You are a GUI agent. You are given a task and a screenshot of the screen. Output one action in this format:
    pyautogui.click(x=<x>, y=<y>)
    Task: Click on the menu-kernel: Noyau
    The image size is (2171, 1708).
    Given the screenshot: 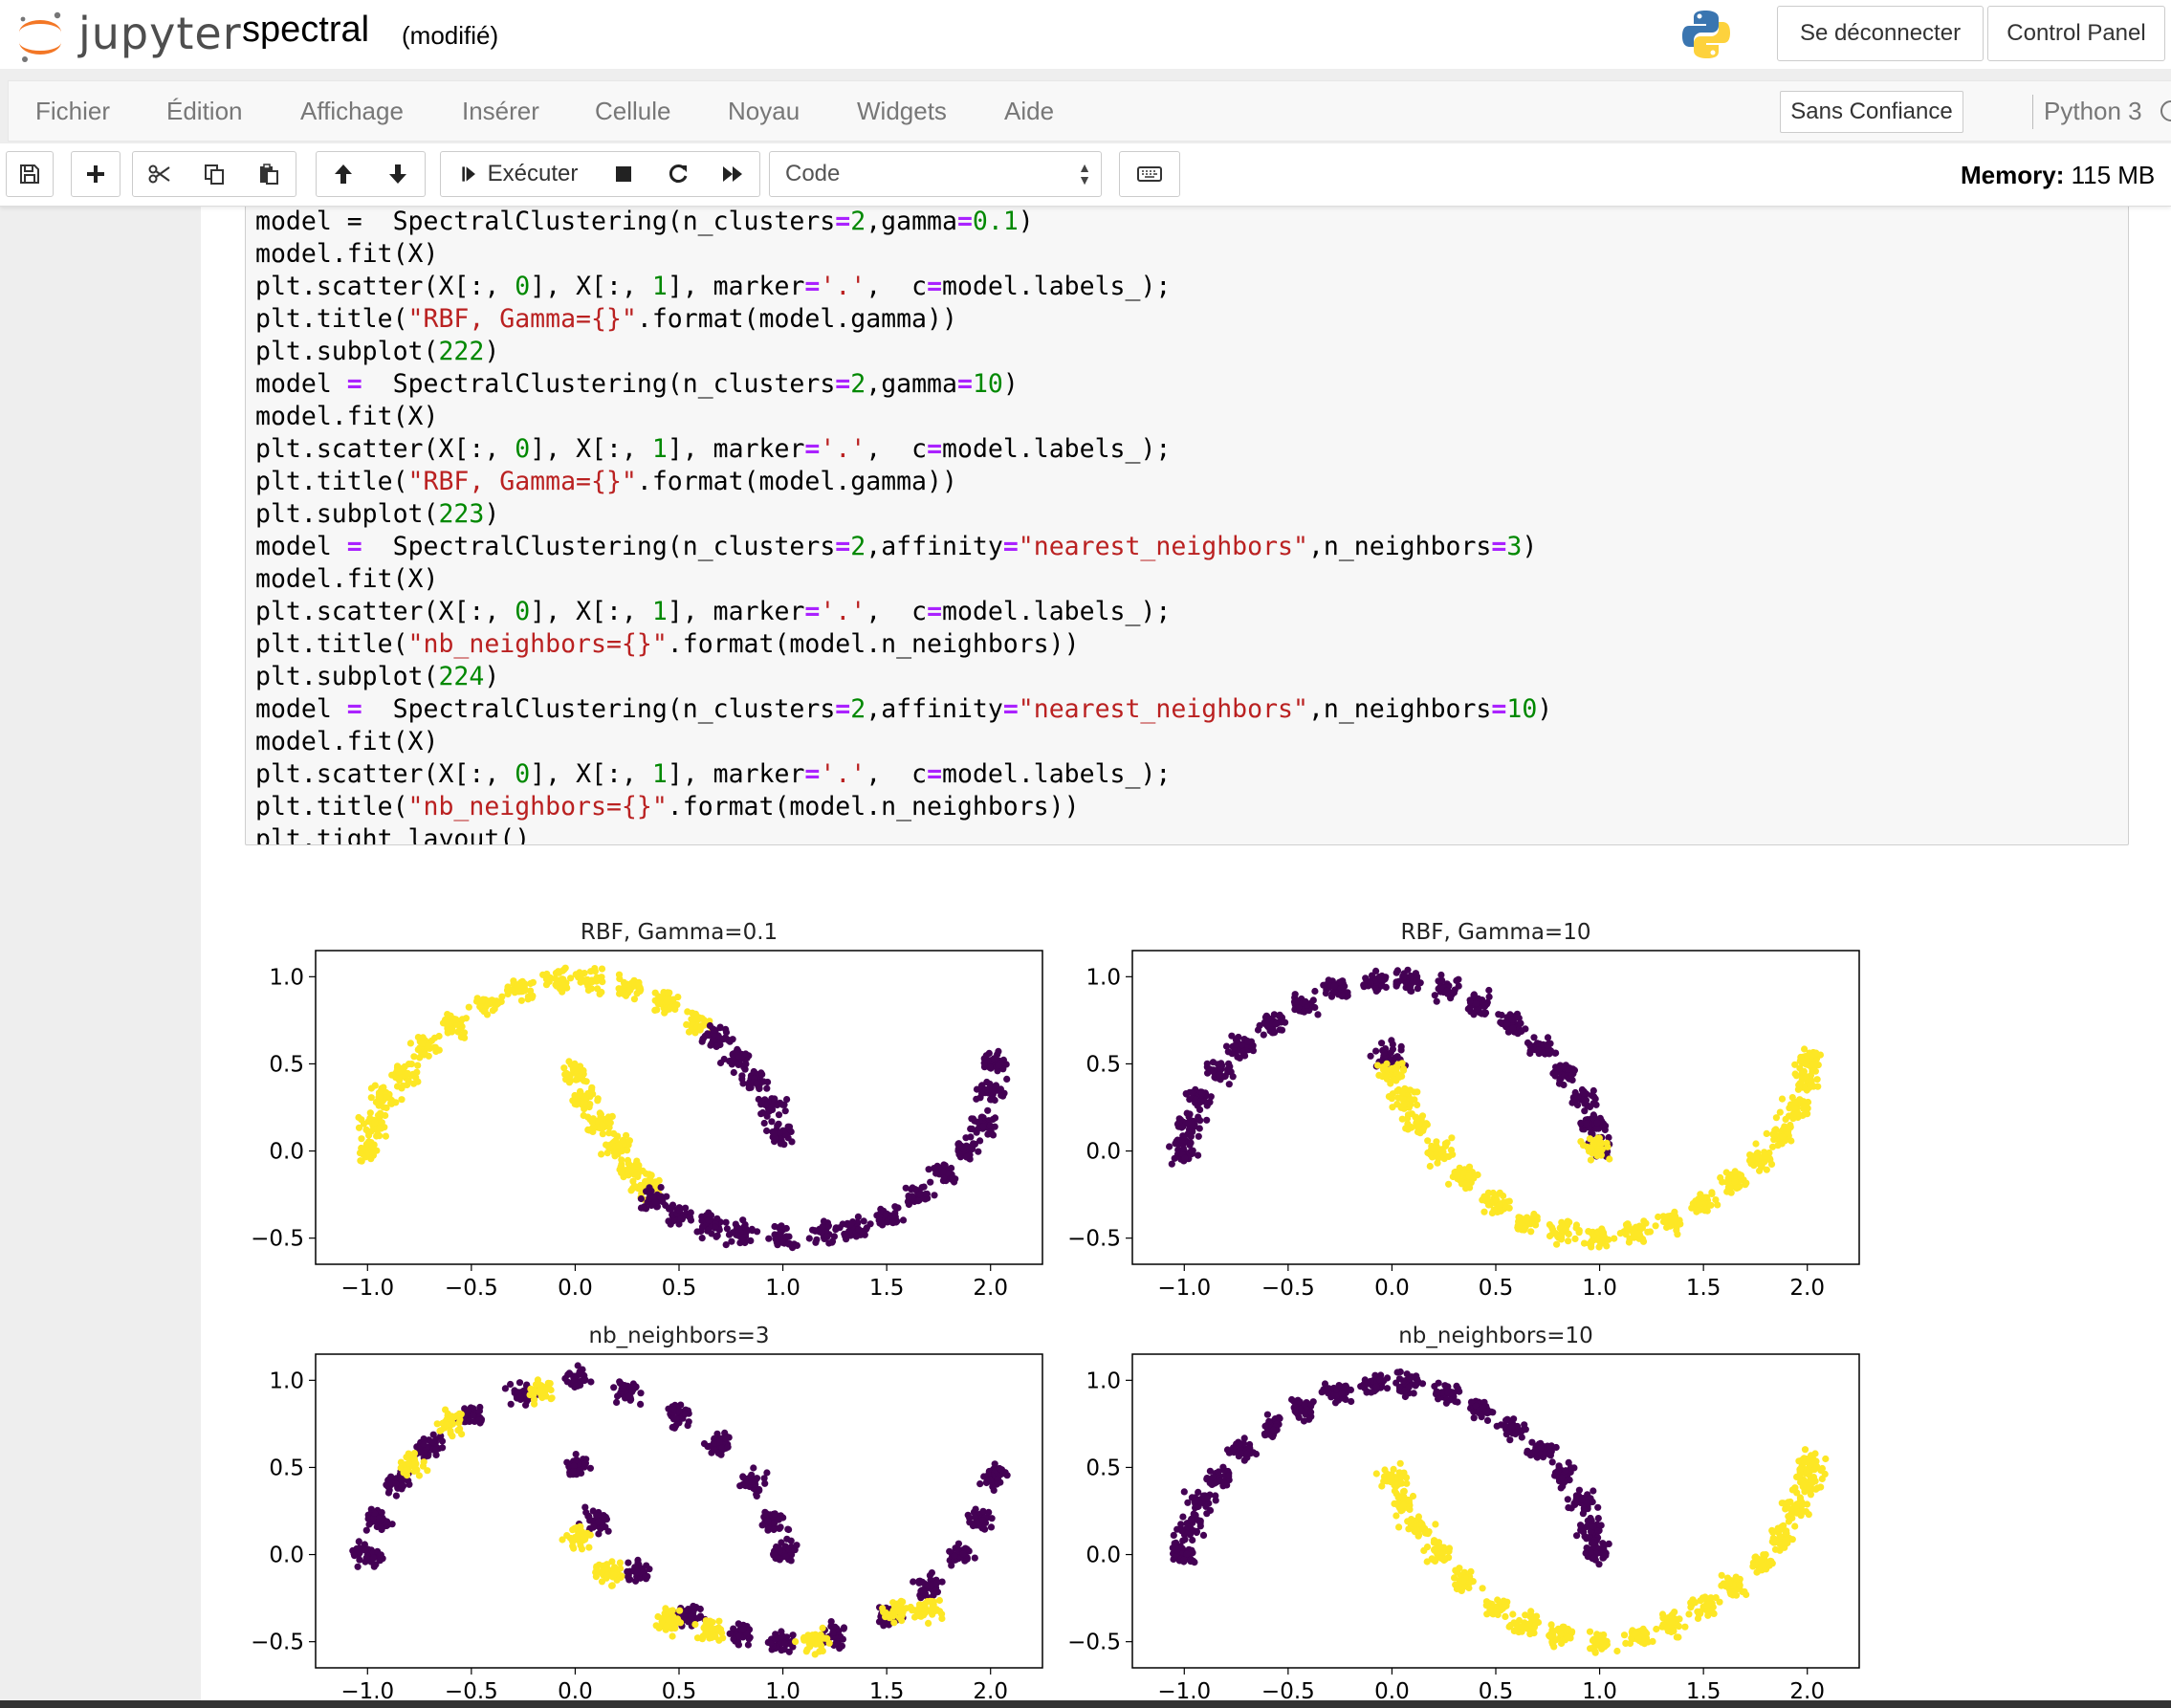 What is the action you would take?
    pyautogui.click(x=764, y=111)
    